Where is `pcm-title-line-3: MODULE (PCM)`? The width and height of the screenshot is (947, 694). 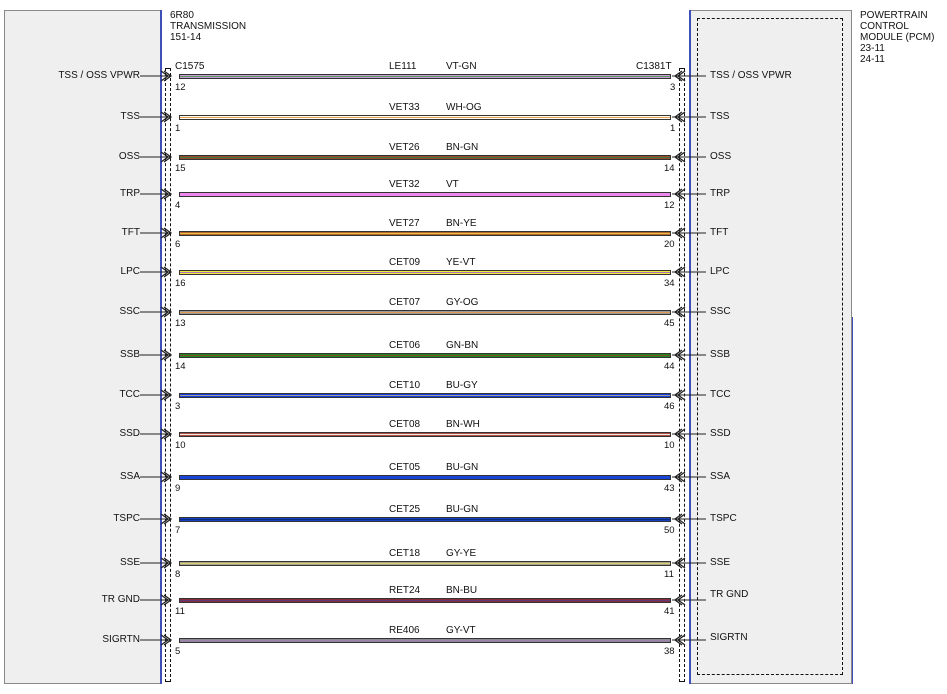 pcm-title-line-3: MODULE (PCM) is located at coordinates (897, 37).